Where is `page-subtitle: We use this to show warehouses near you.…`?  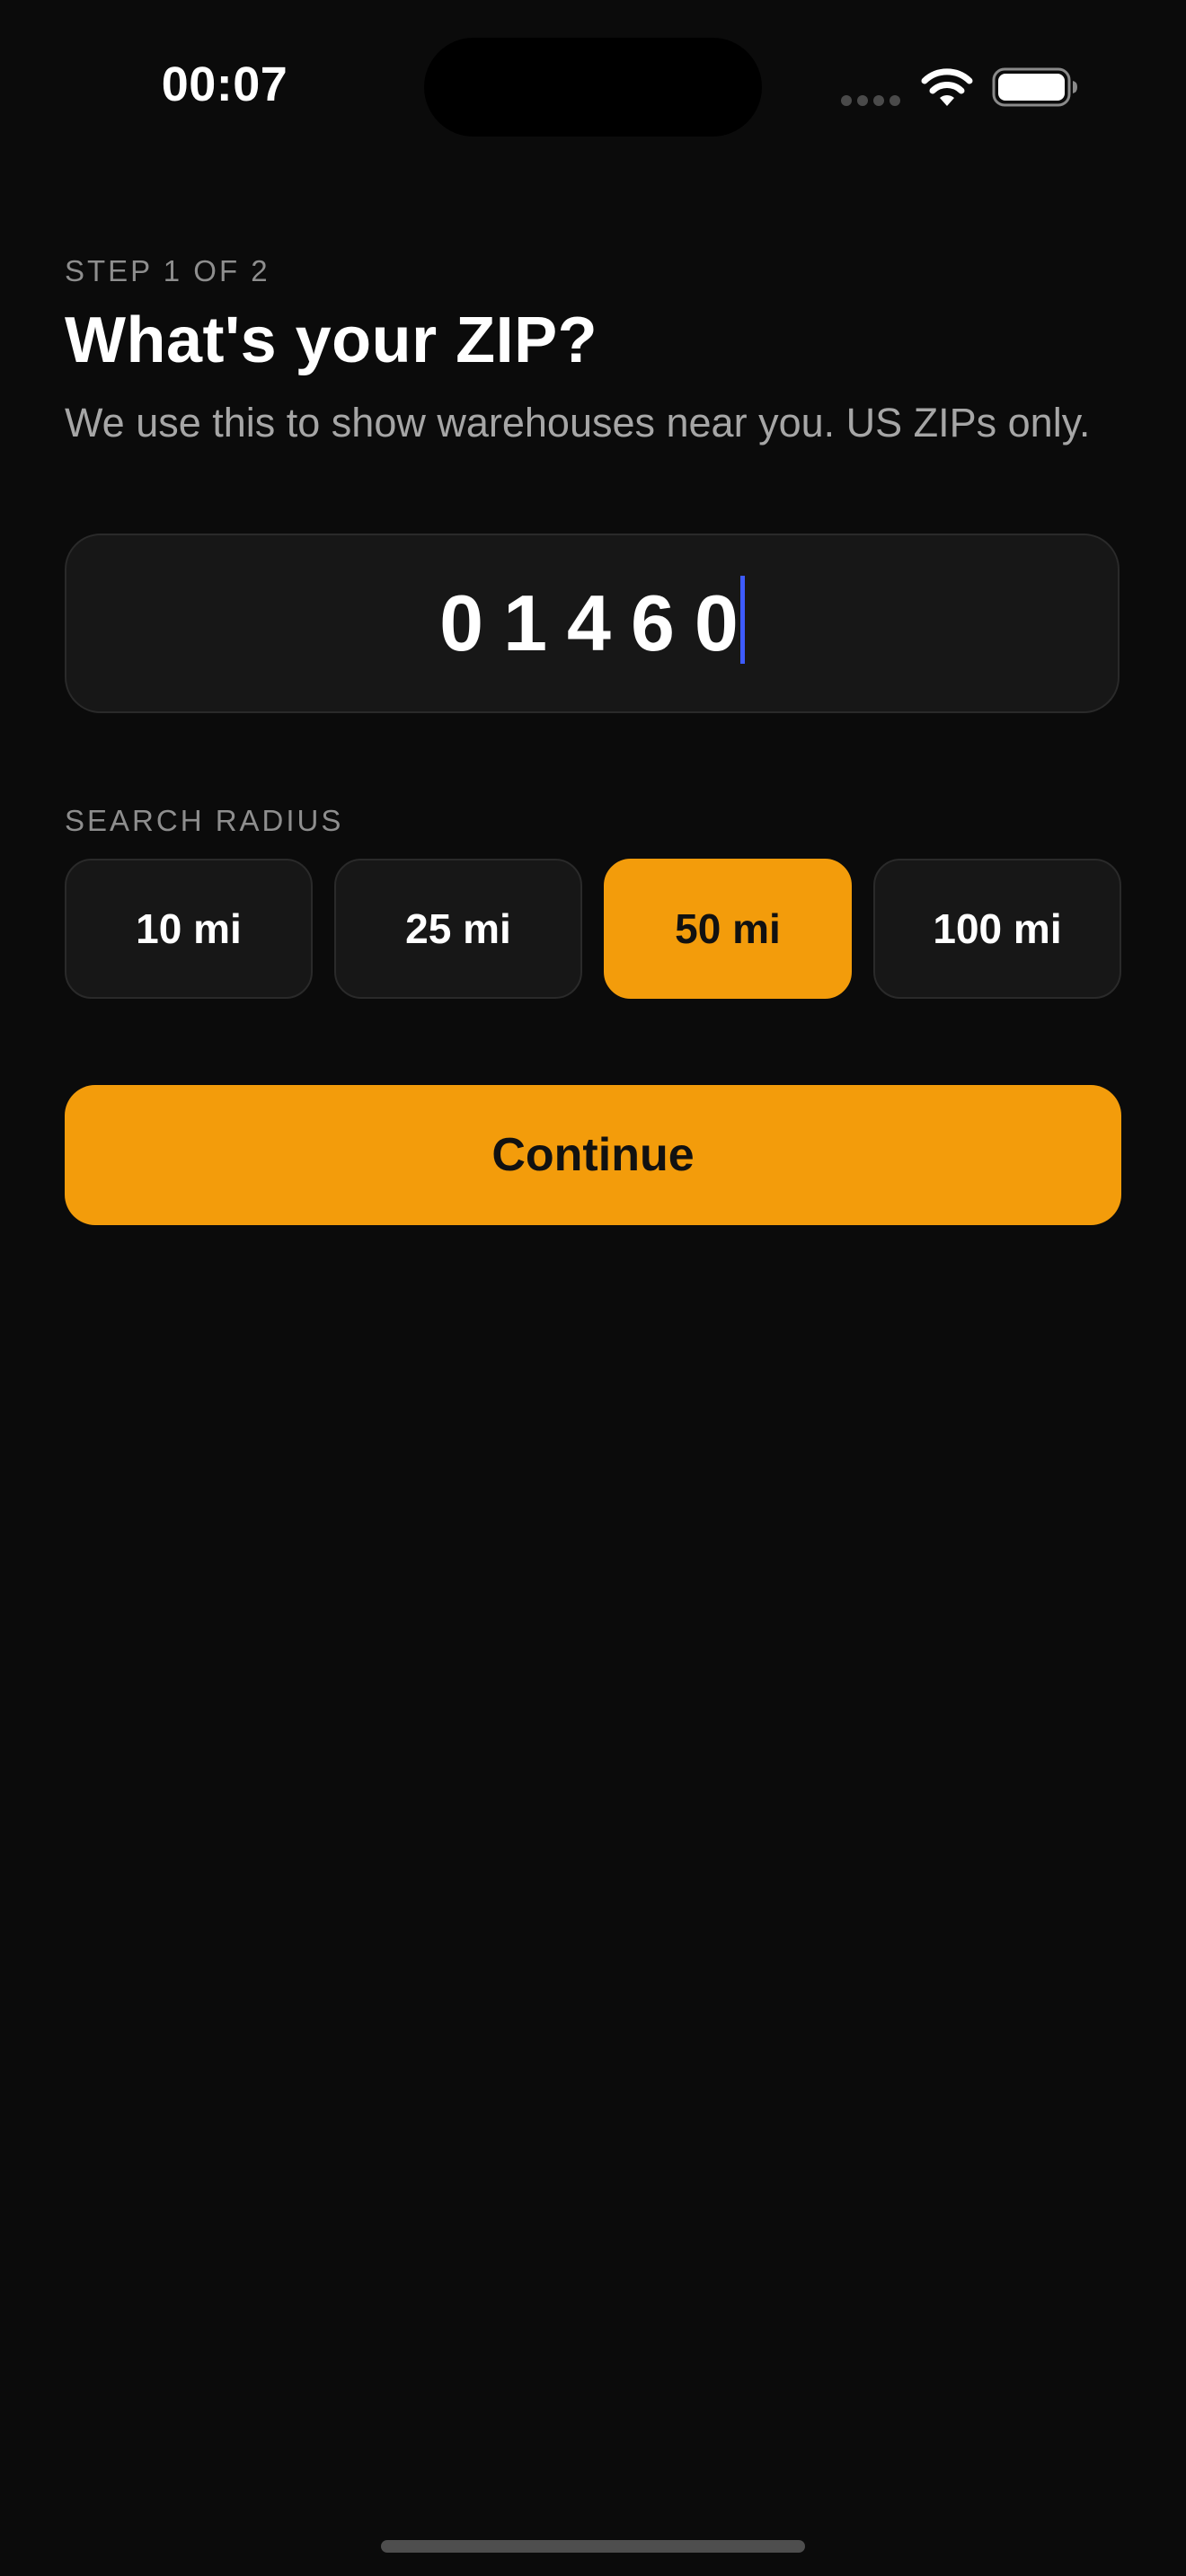
page-subtitle: We use this to show warehouses near you.… is located at coordinates (578, 423).